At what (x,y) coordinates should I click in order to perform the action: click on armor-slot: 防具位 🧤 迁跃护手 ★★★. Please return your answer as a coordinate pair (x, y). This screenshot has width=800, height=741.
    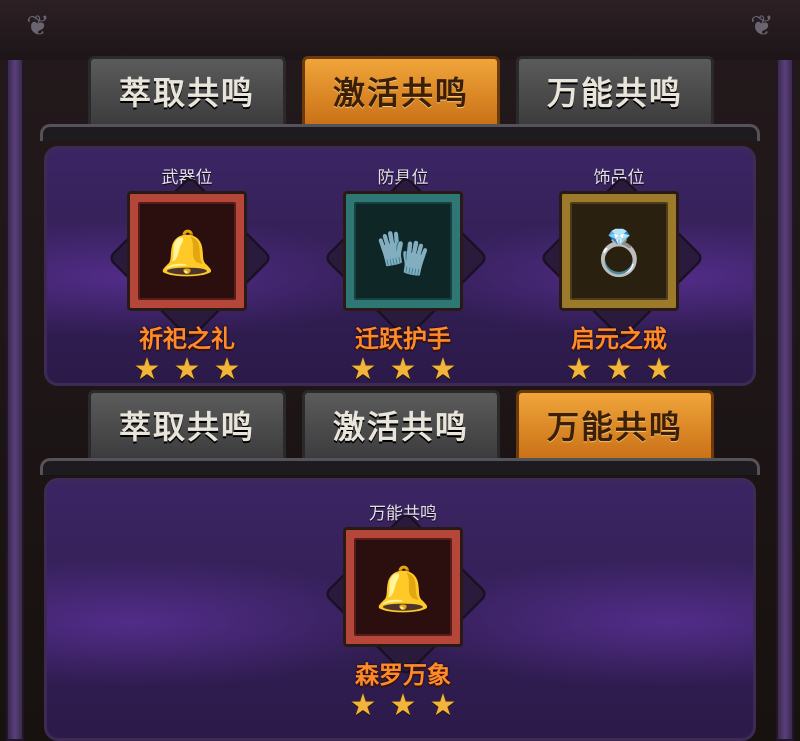
    Looking at the image, I should click on (406, 269).